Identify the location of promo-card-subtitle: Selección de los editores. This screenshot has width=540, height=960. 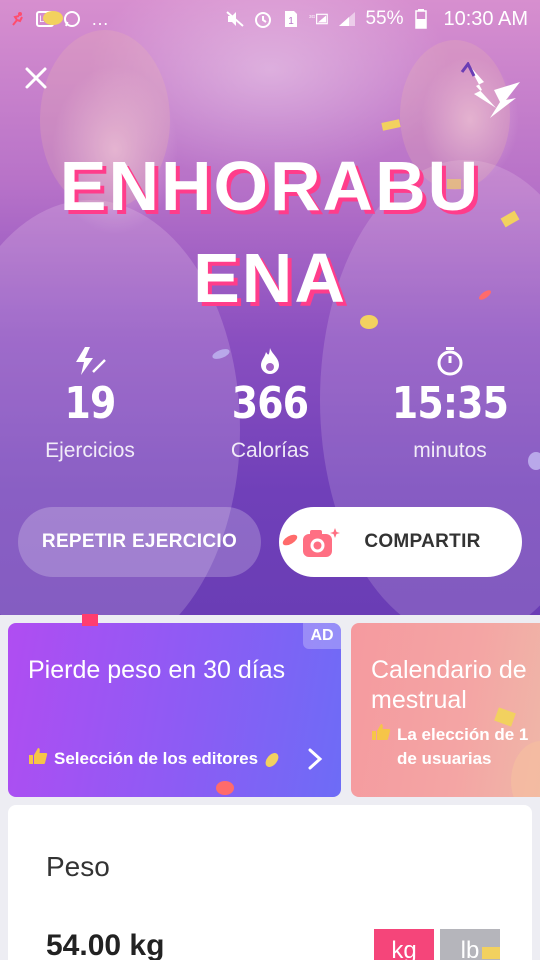
(143, 759).